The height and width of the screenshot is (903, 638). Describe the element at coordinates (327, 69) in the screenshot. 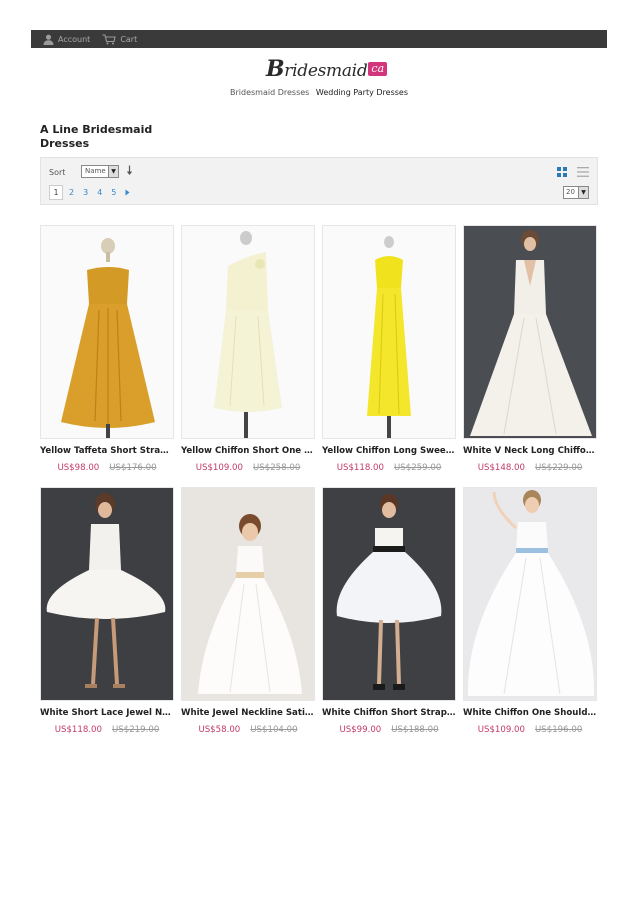

I see `site-logo: Bridesmaid ca` at that location.